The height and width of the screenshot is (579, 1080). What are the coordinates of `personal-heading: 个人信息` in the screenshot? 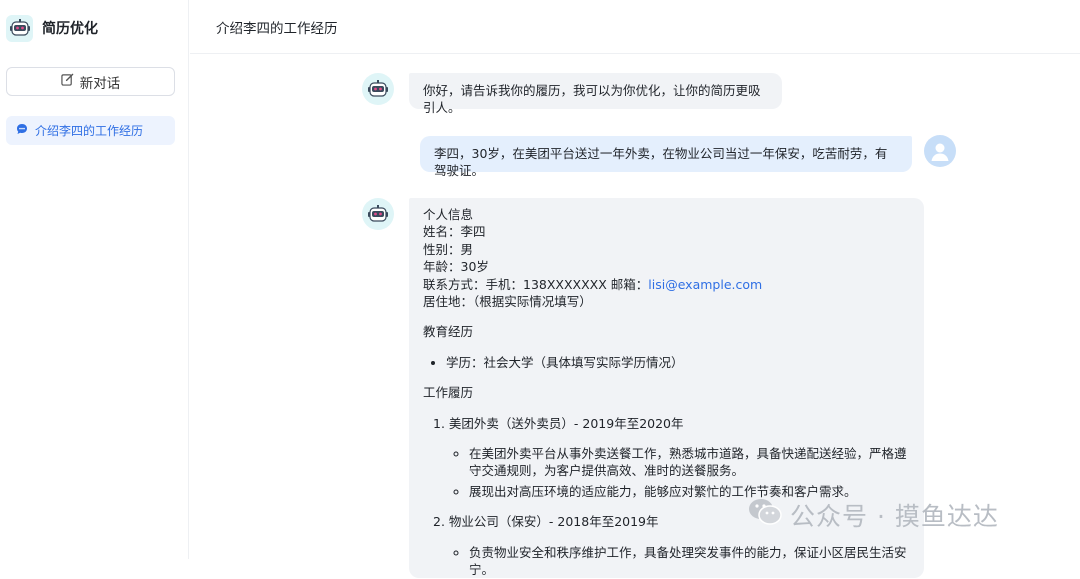 It's located at (448, 214).